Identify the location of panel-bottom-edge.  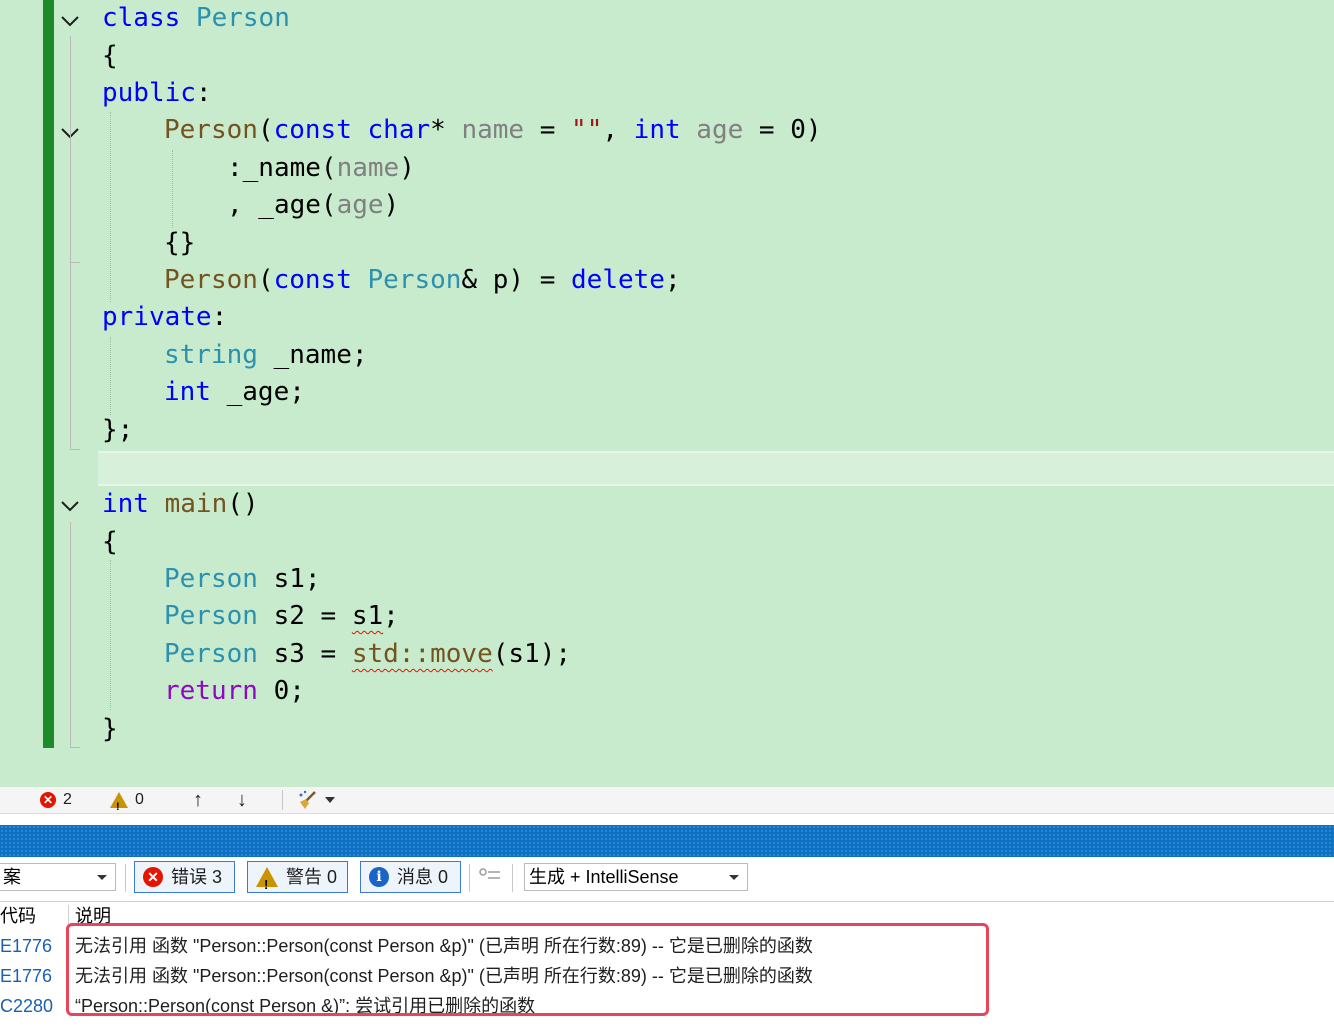
(667, 1025).